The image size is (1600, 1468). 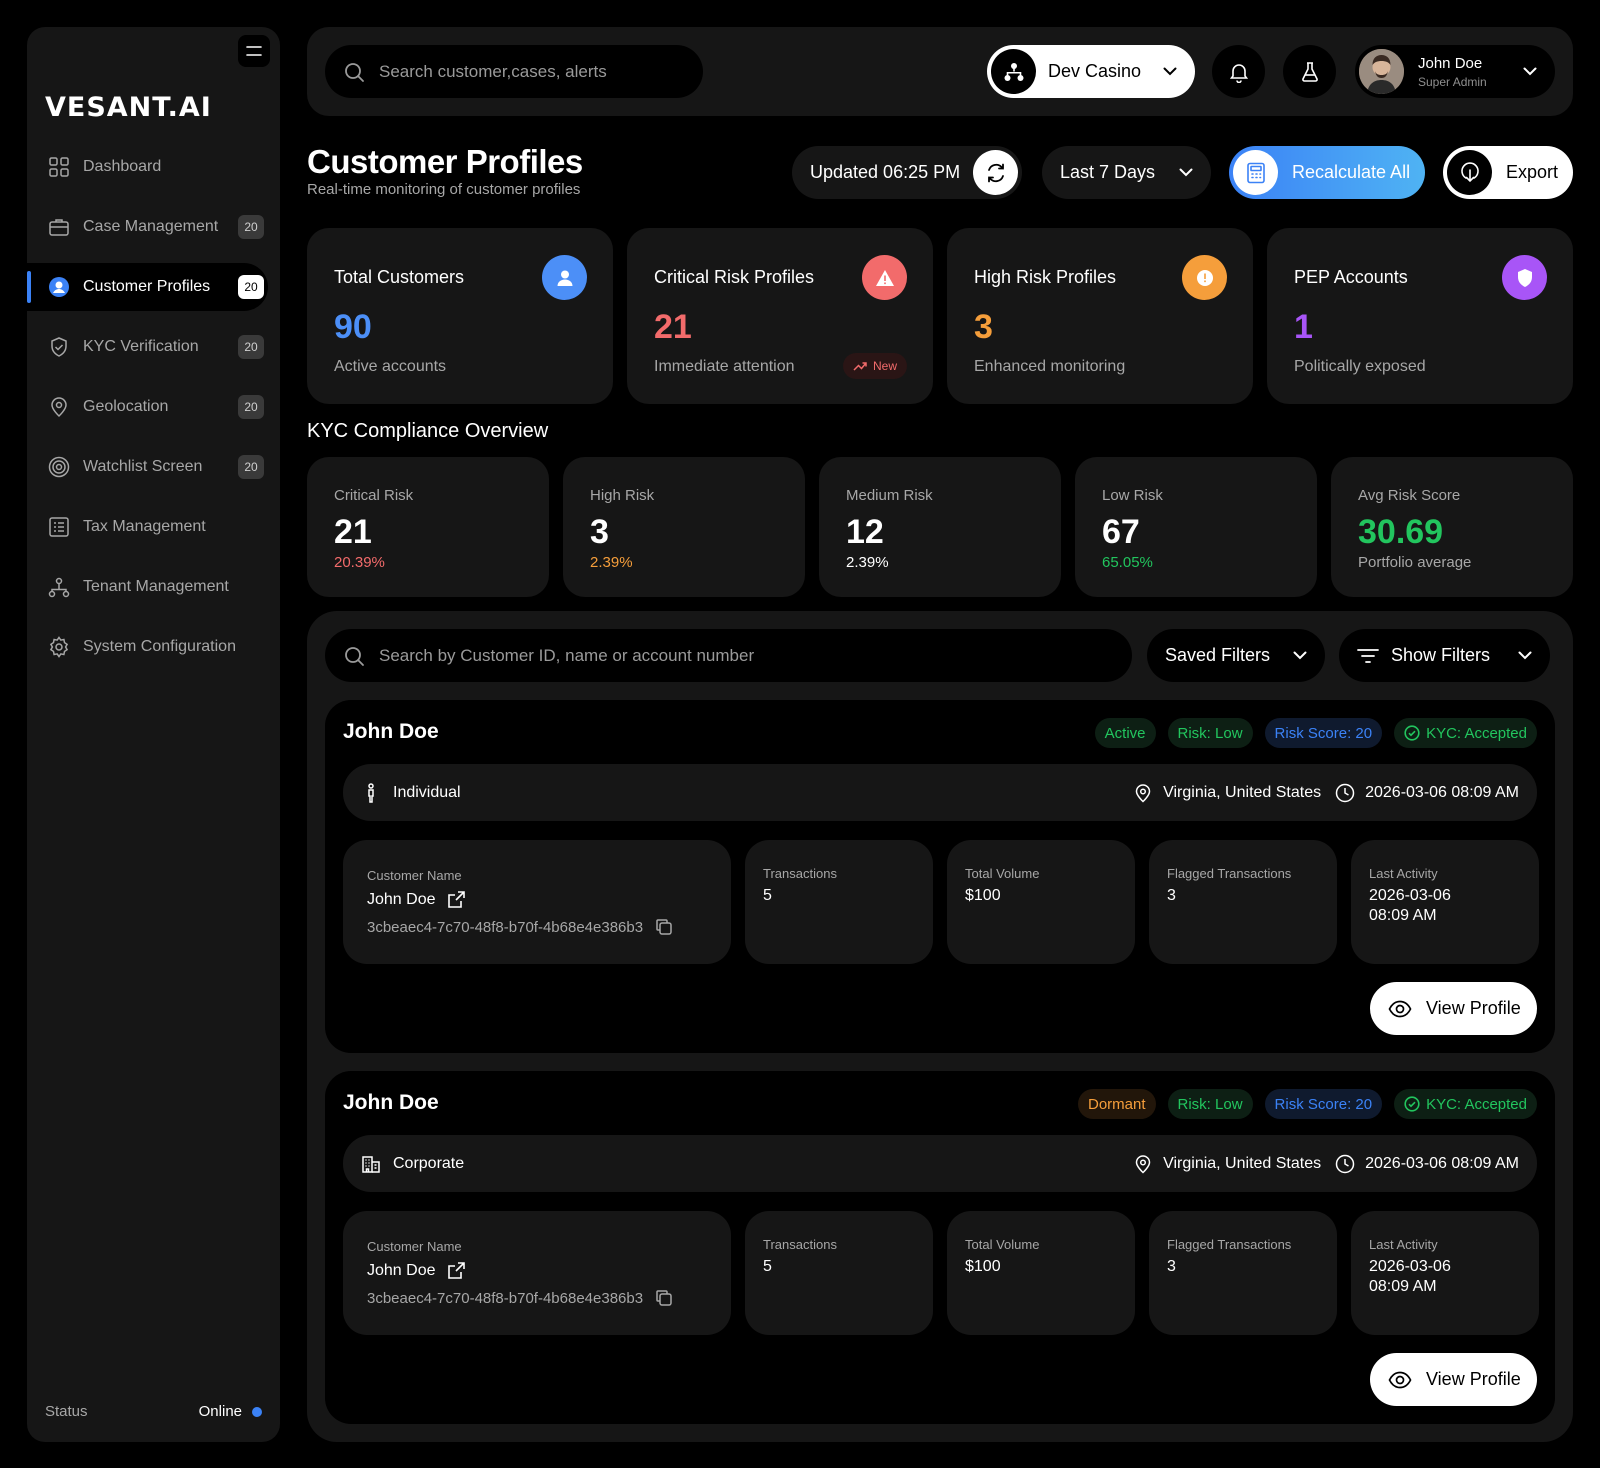 I want to click on building-icon, so click(x=371, y=1164).